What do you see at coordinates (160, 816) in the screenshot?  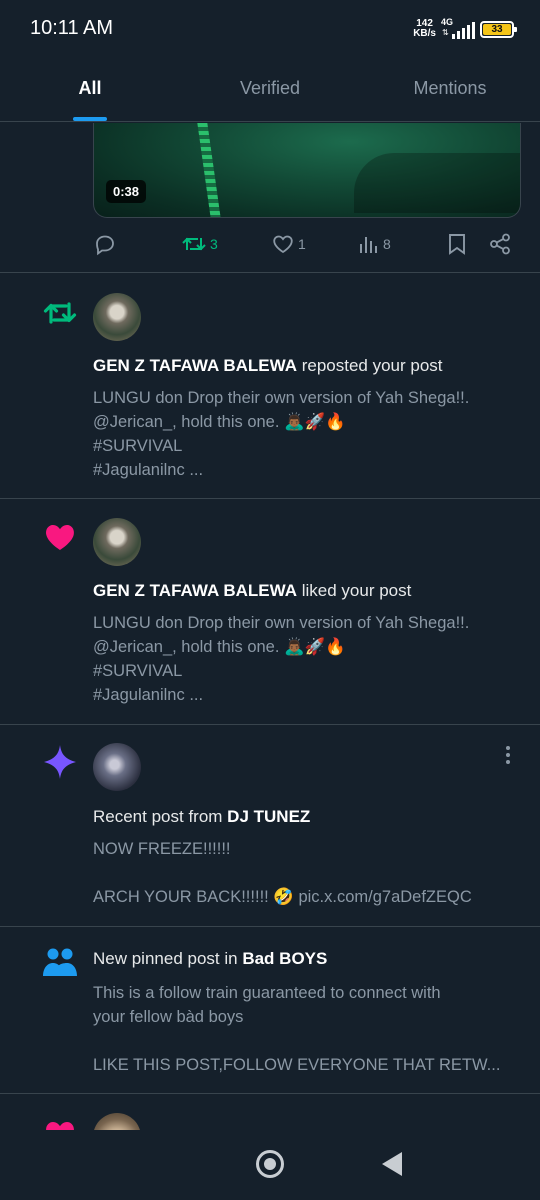 I see `prefix-text: Recent post from` at bounding box center [160, 816].